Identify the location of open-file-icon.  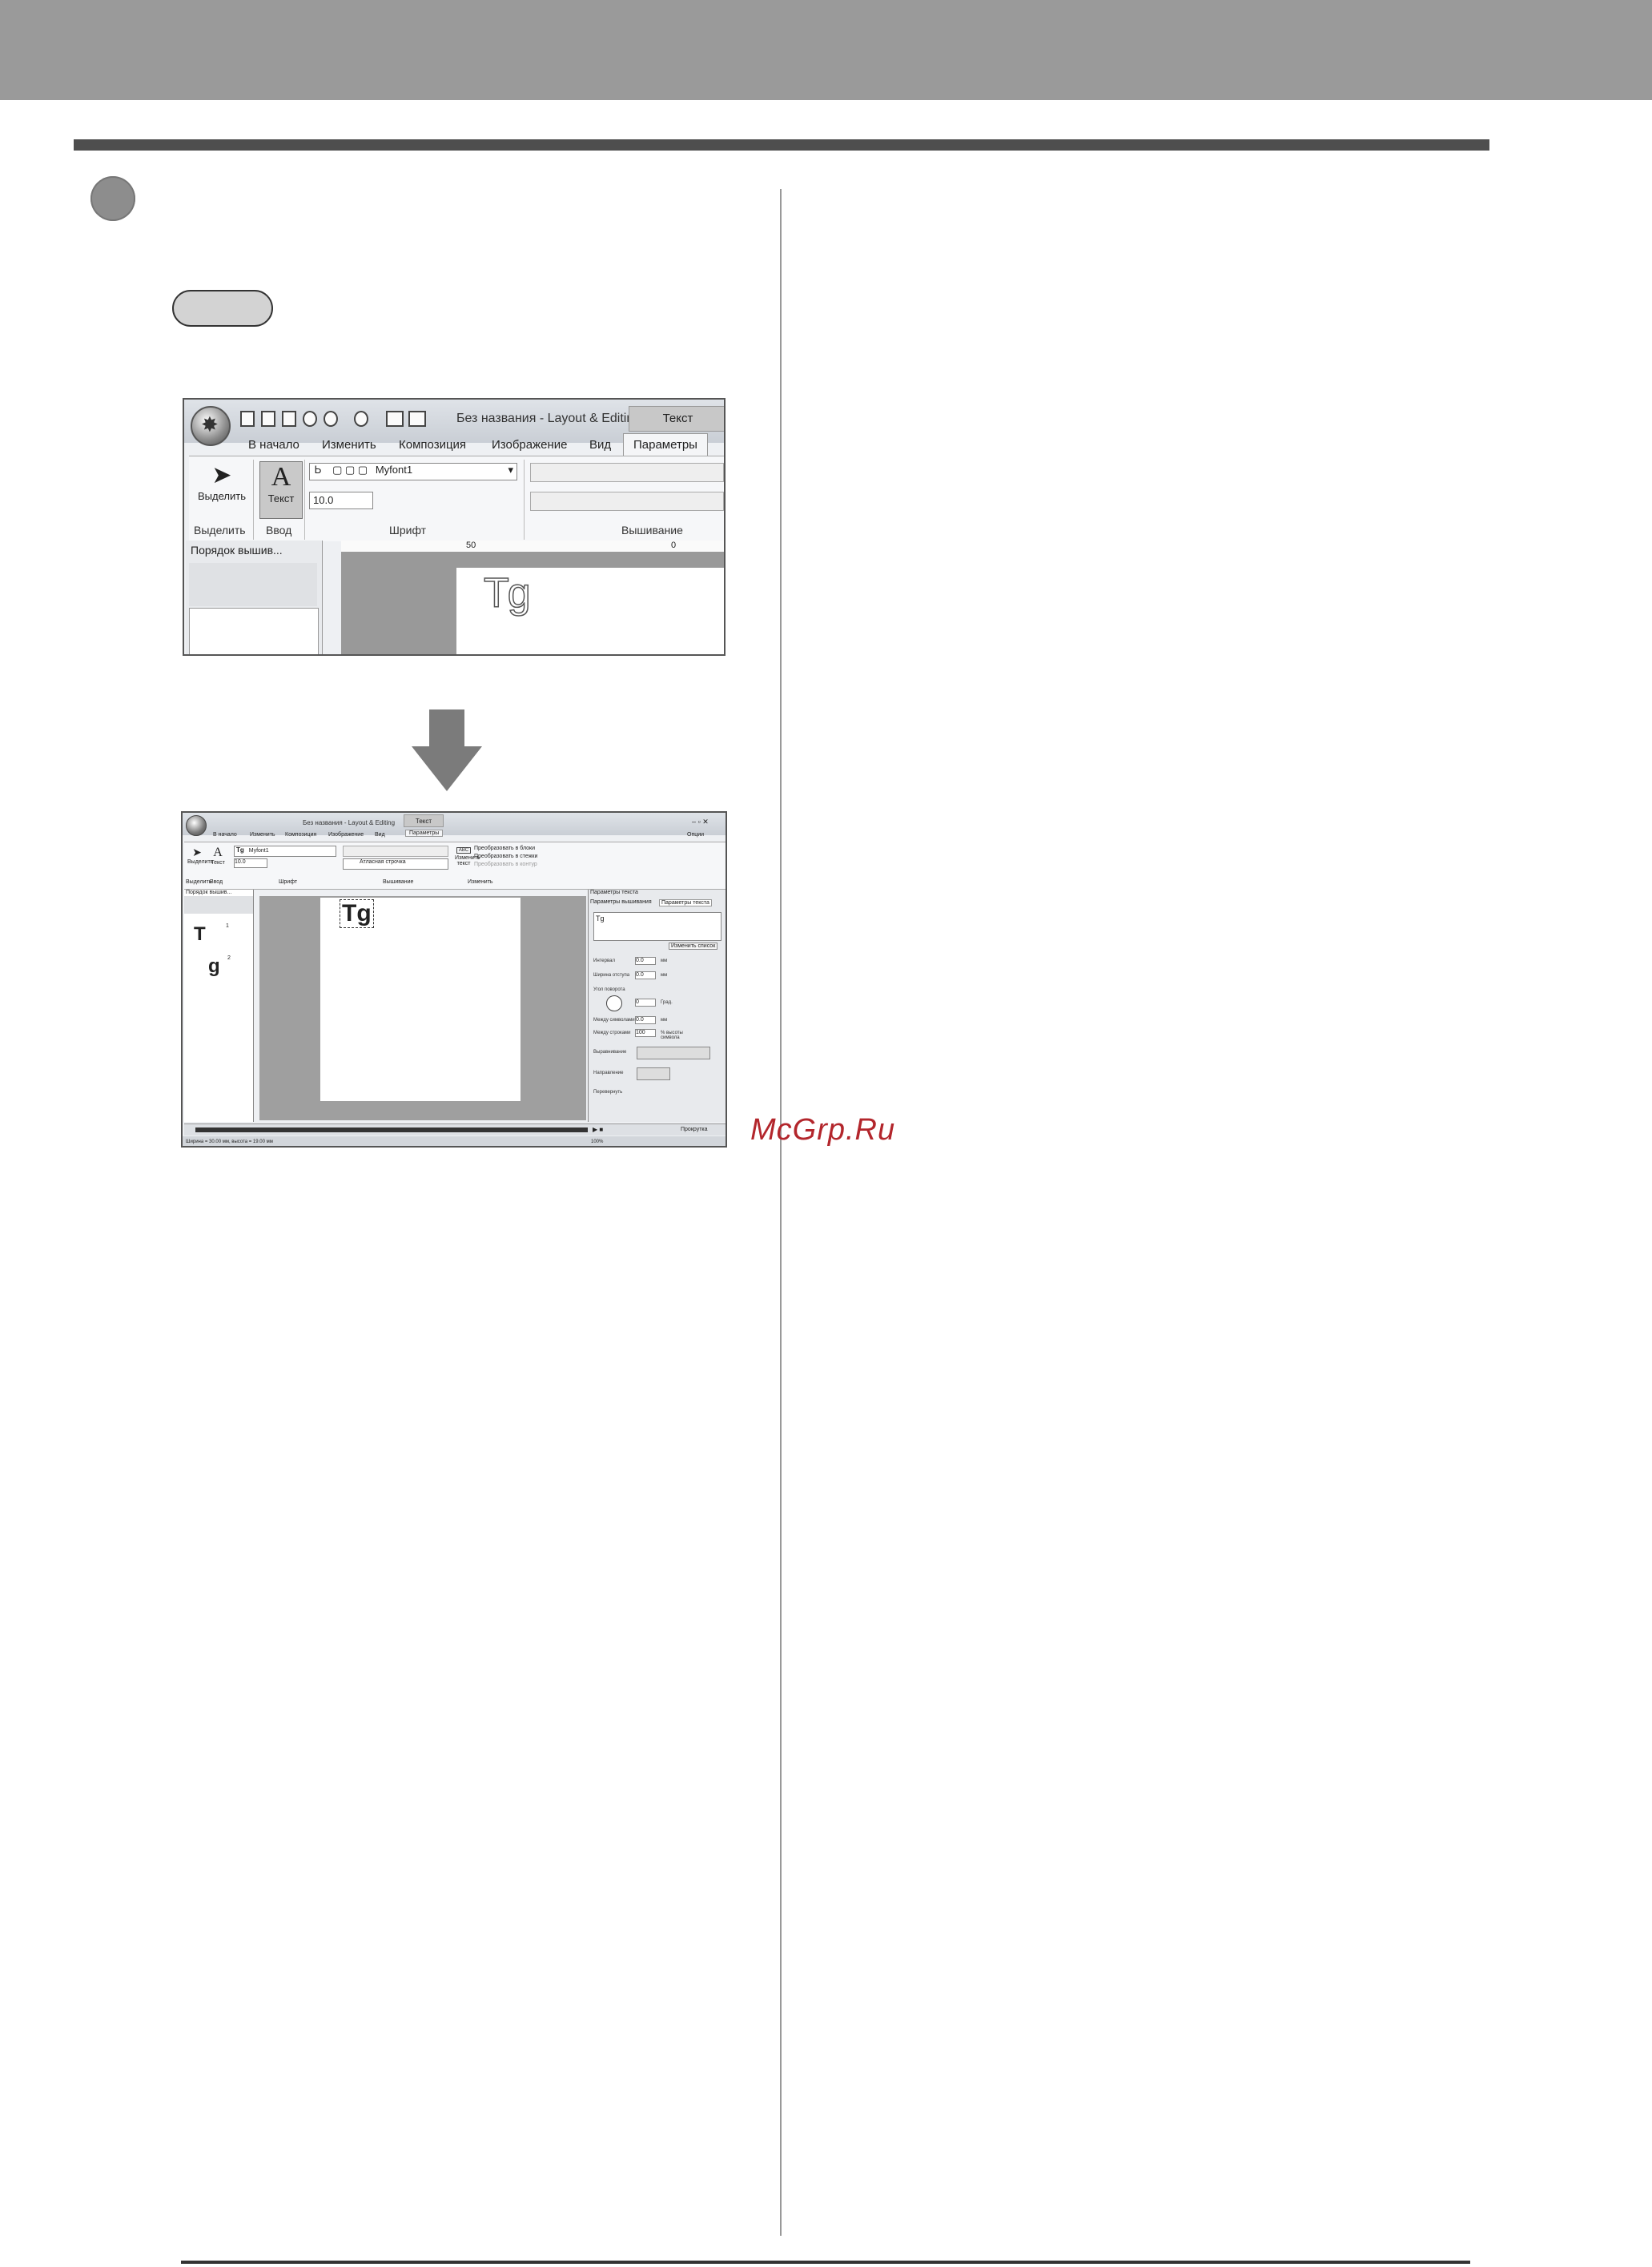
(268, 419).